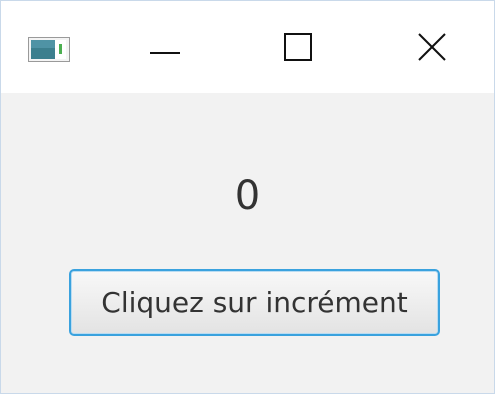 This screenshot has width=495, height=394. I want to click on increment-button: Cliquez sur incrément, so click(254, 302).